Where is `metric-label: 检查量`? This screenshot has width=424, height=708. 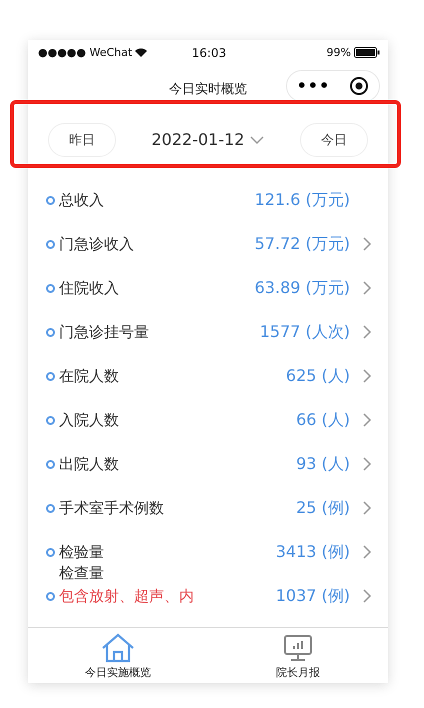 metric-label: 检查量 is located at coordinates (82, 573).